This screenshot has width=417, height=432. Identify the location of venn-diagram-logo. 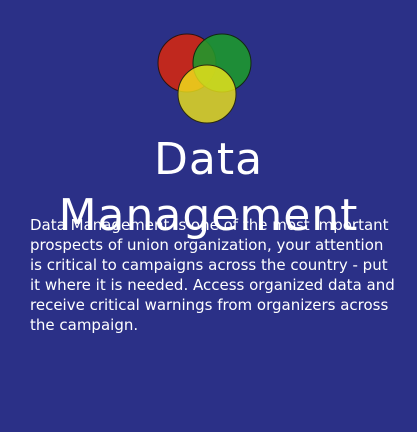
(205, 79).